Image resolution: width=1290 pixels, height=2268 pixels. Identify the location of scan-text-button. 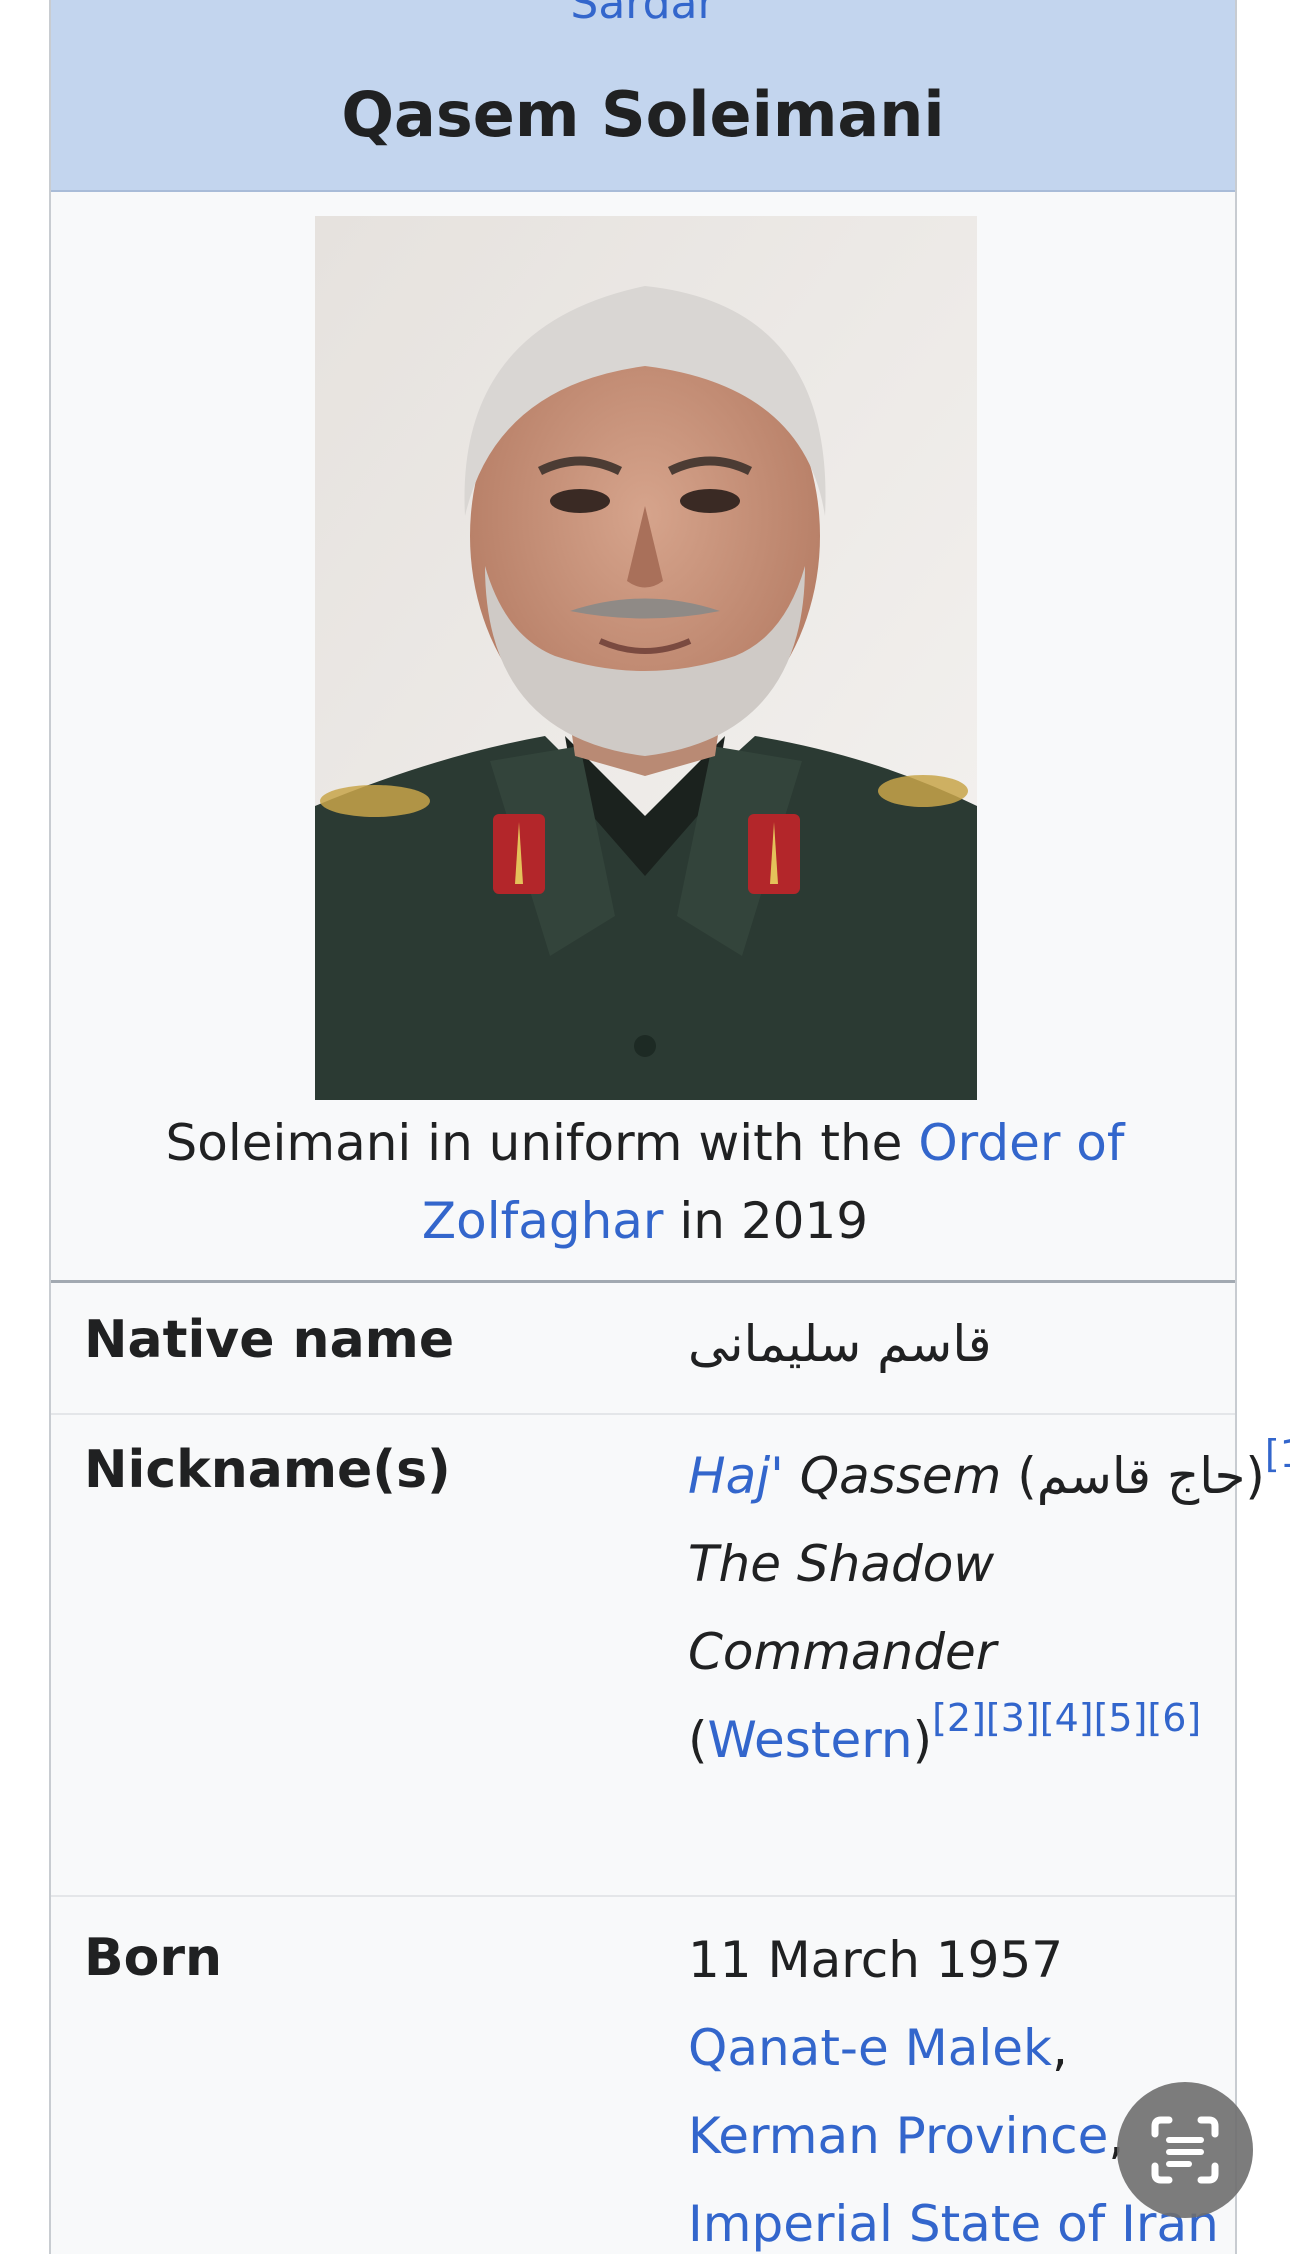
(1185, 2150).